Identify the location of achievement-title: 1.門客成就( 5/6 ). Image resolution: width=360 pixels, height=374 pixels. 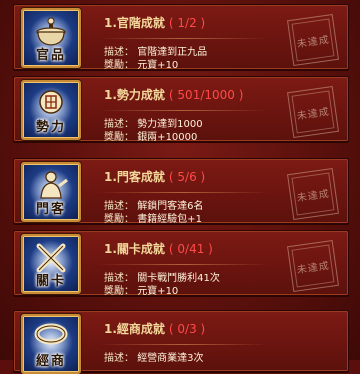
(155, 177).